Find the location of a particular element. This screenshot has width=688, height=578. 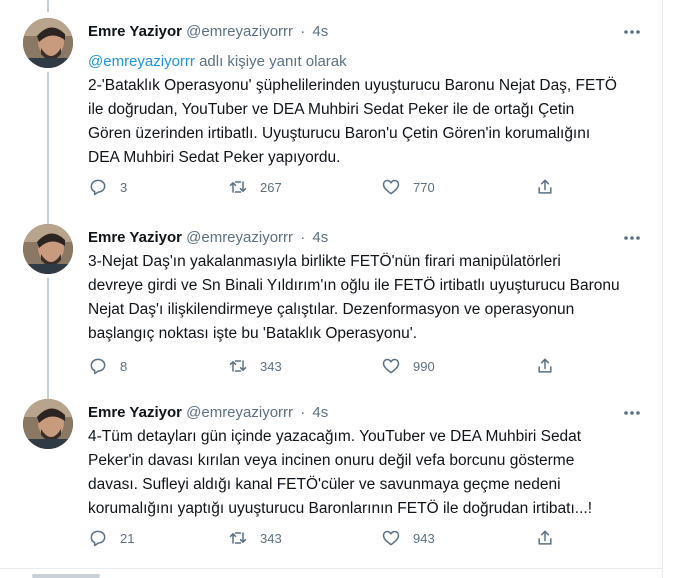

like-count: 943 is located at coordinates (424, 538).